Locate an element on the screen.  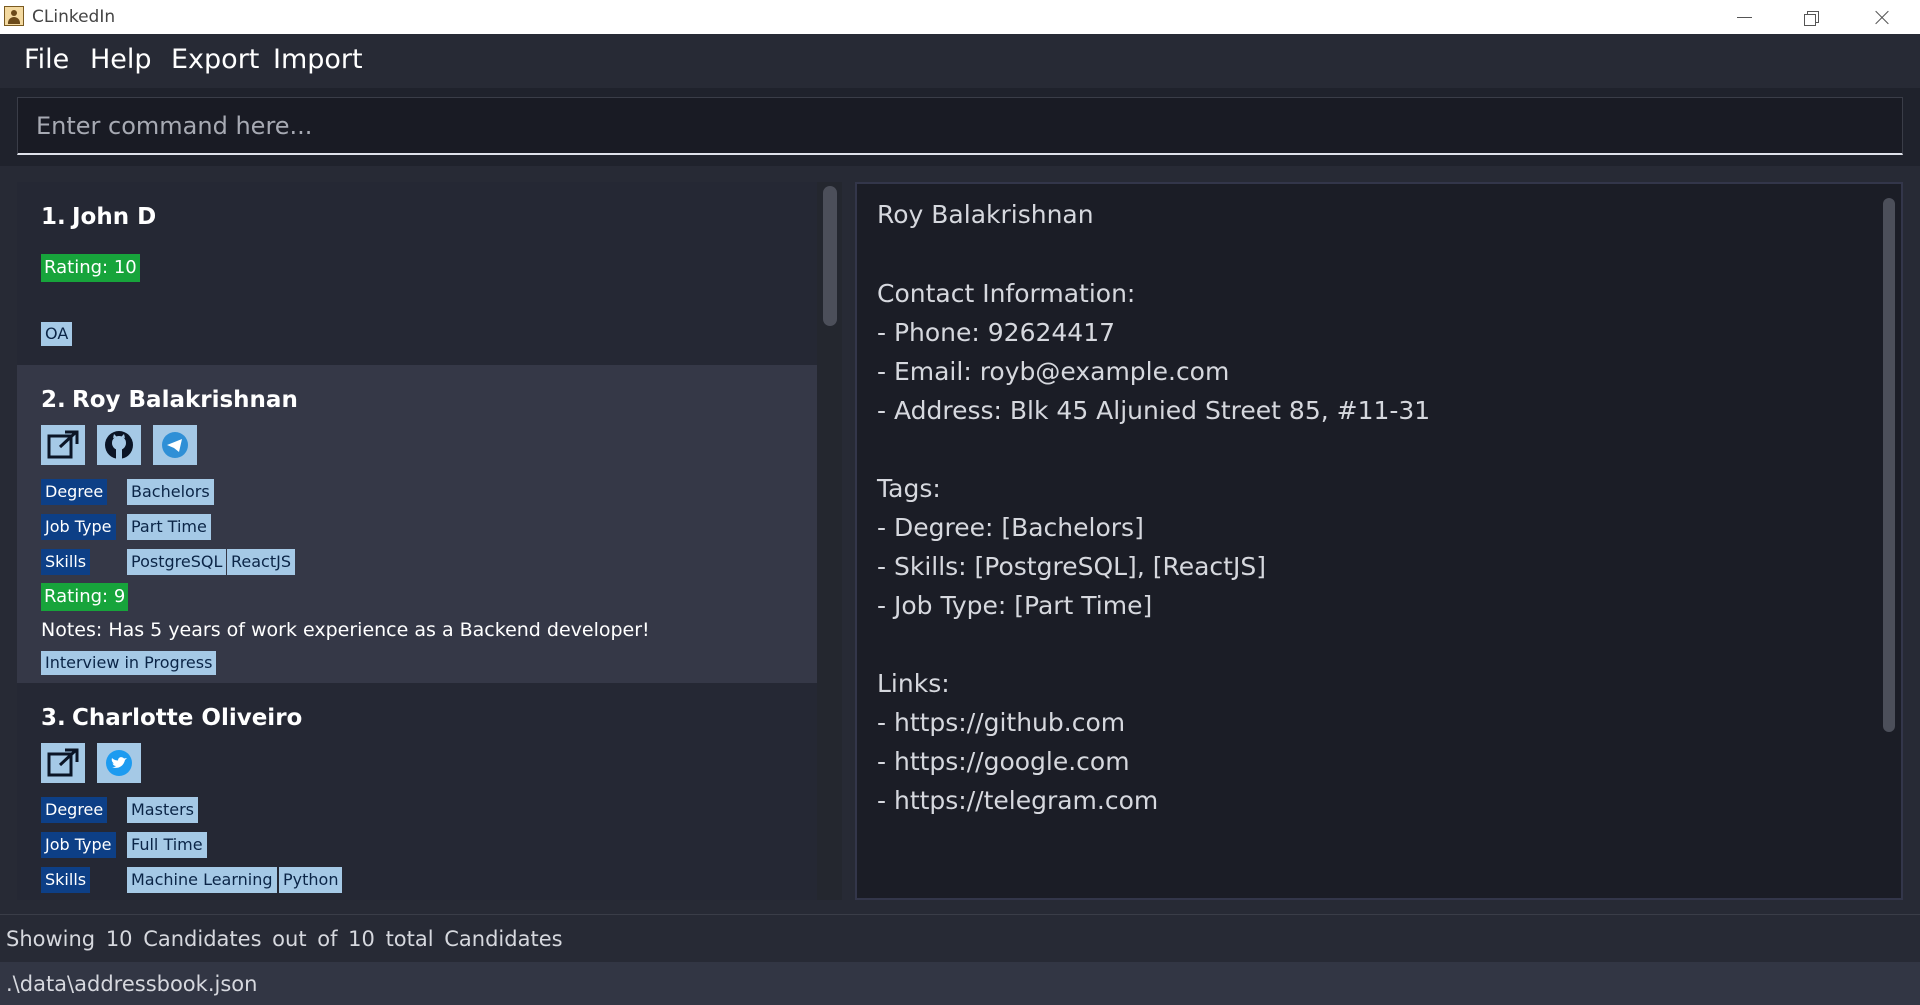
menu-help: Help is located at coordinates (121, 59).